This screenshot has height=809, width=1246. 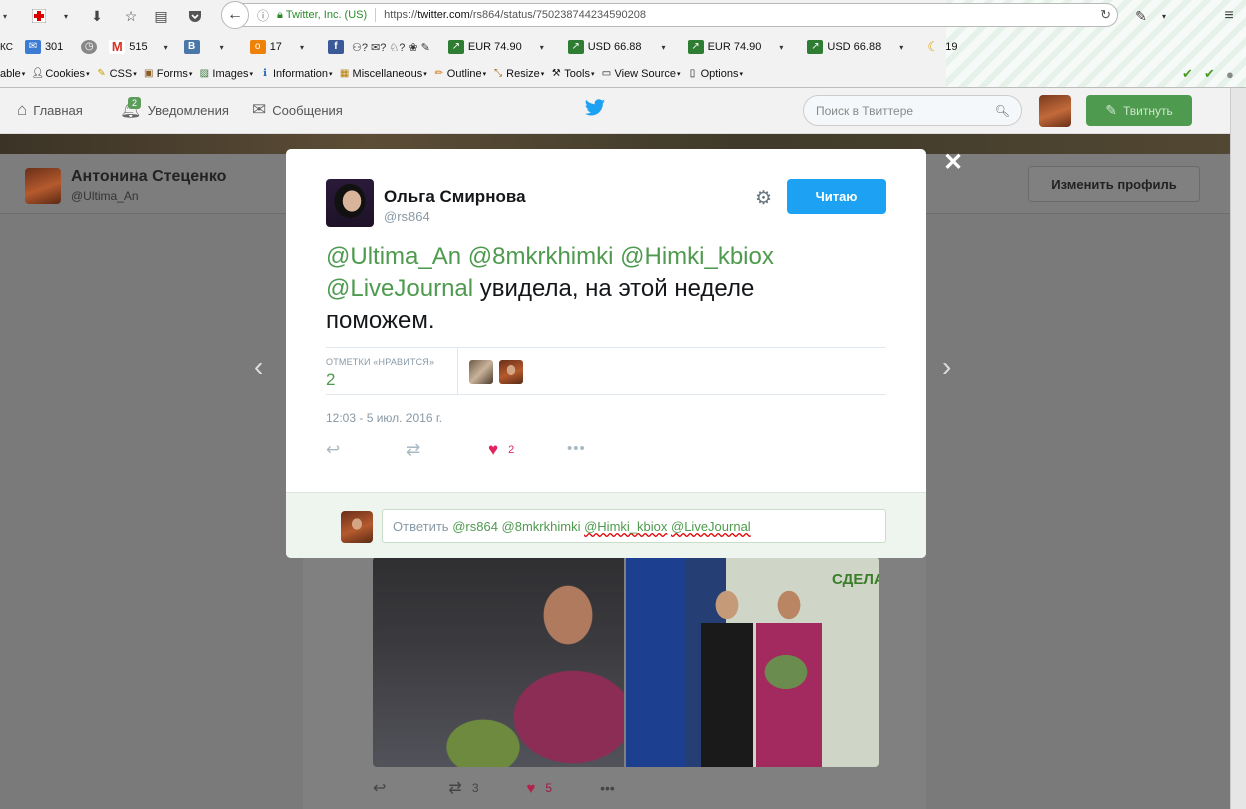 What do you see at coordinates (575, 47) in the screenshot?
I see `chart-icon: ↗` at bounding box center [575, 47].